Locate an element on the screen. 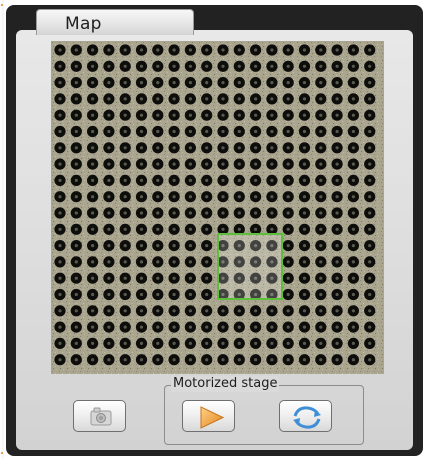 The height and width of the screenshot is (459, 427). refresh-stage-button is located at coordinates (305, 416).